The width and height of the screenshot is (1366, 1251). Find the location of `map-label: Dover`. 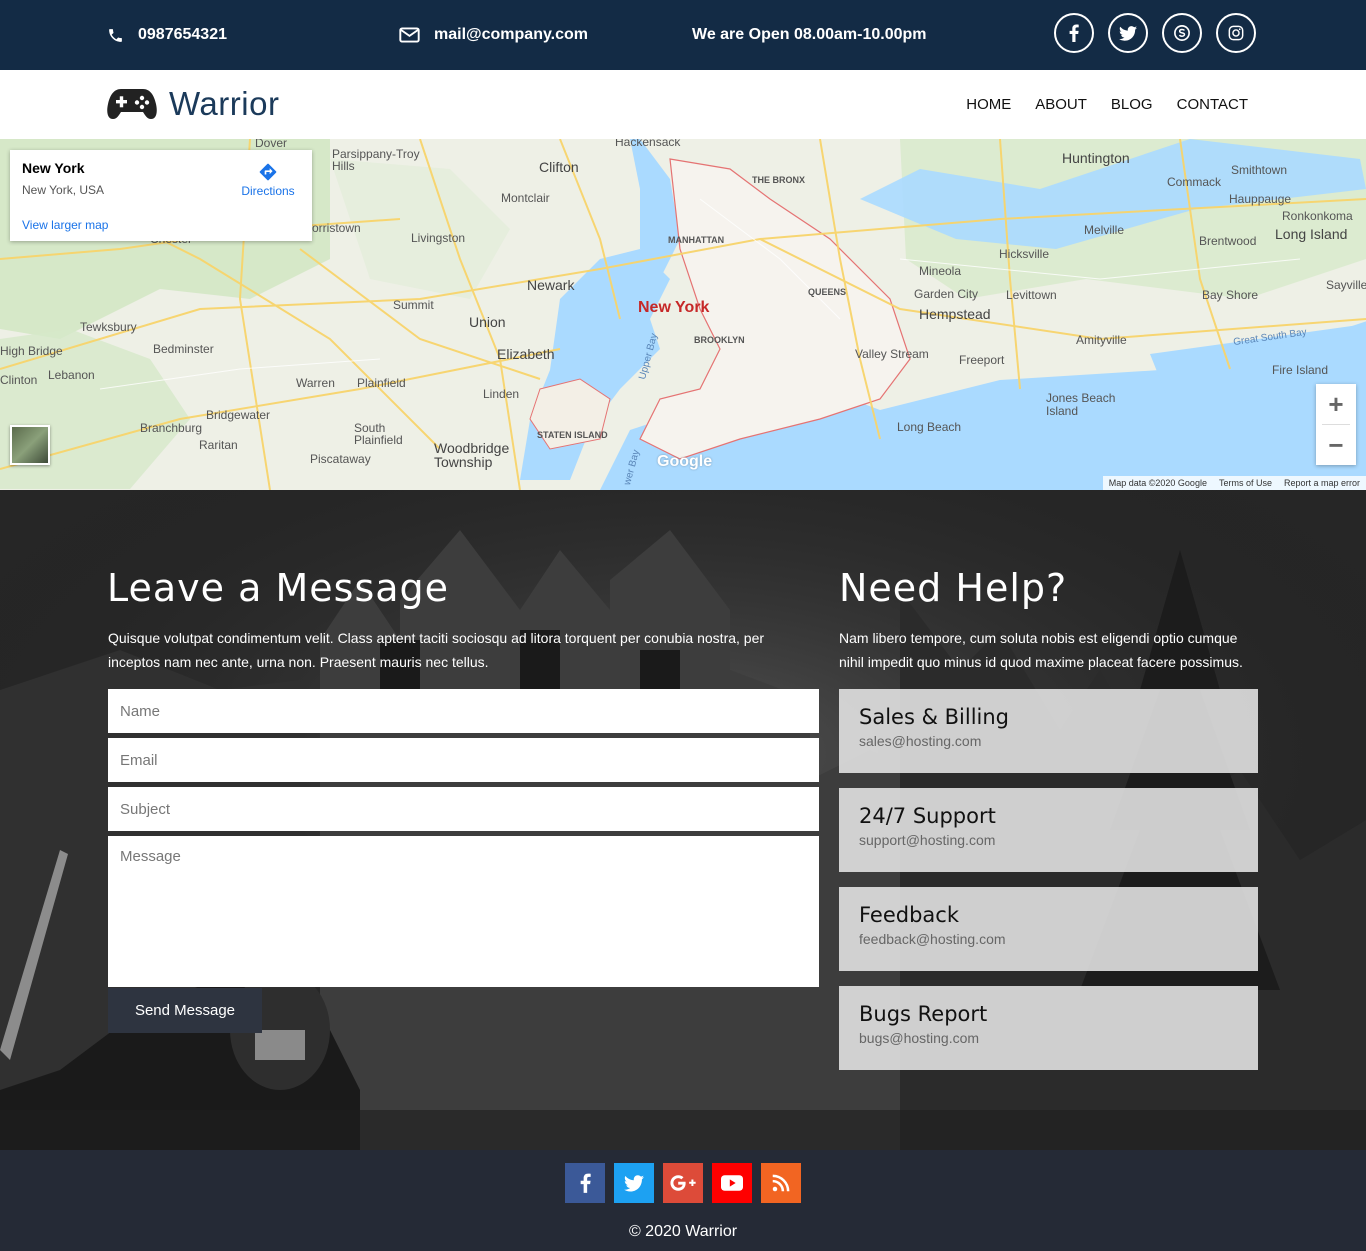

map-label: Dover is located at coordinates (271, 144).